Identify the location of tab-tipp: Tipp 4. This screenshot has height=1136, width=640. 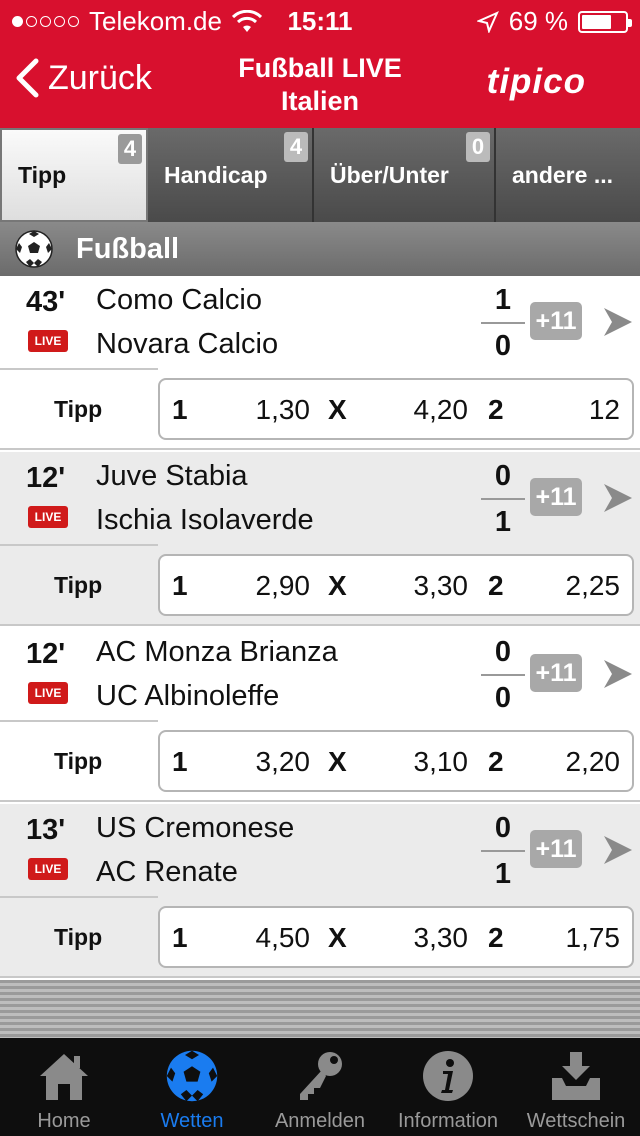
(74, 175).